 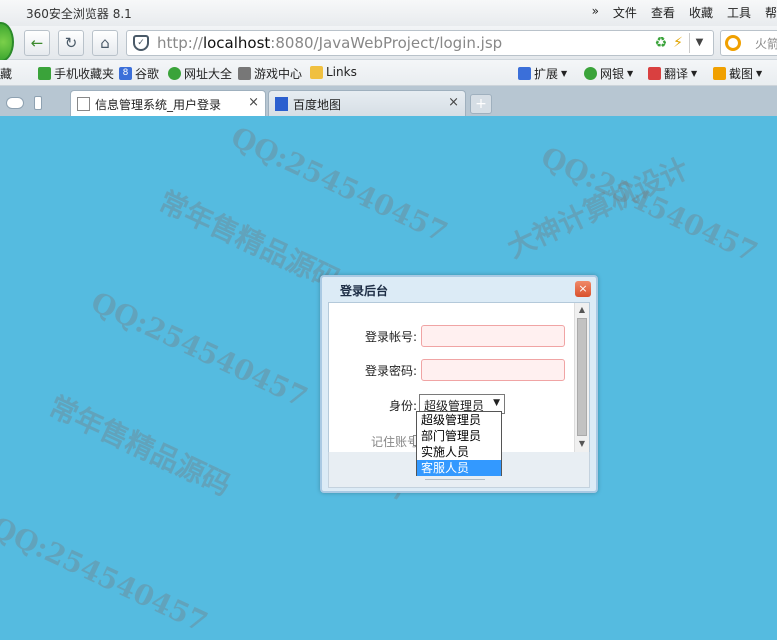 I want to click on chevron-down-icon: ▼, so click(x=699, y=43).